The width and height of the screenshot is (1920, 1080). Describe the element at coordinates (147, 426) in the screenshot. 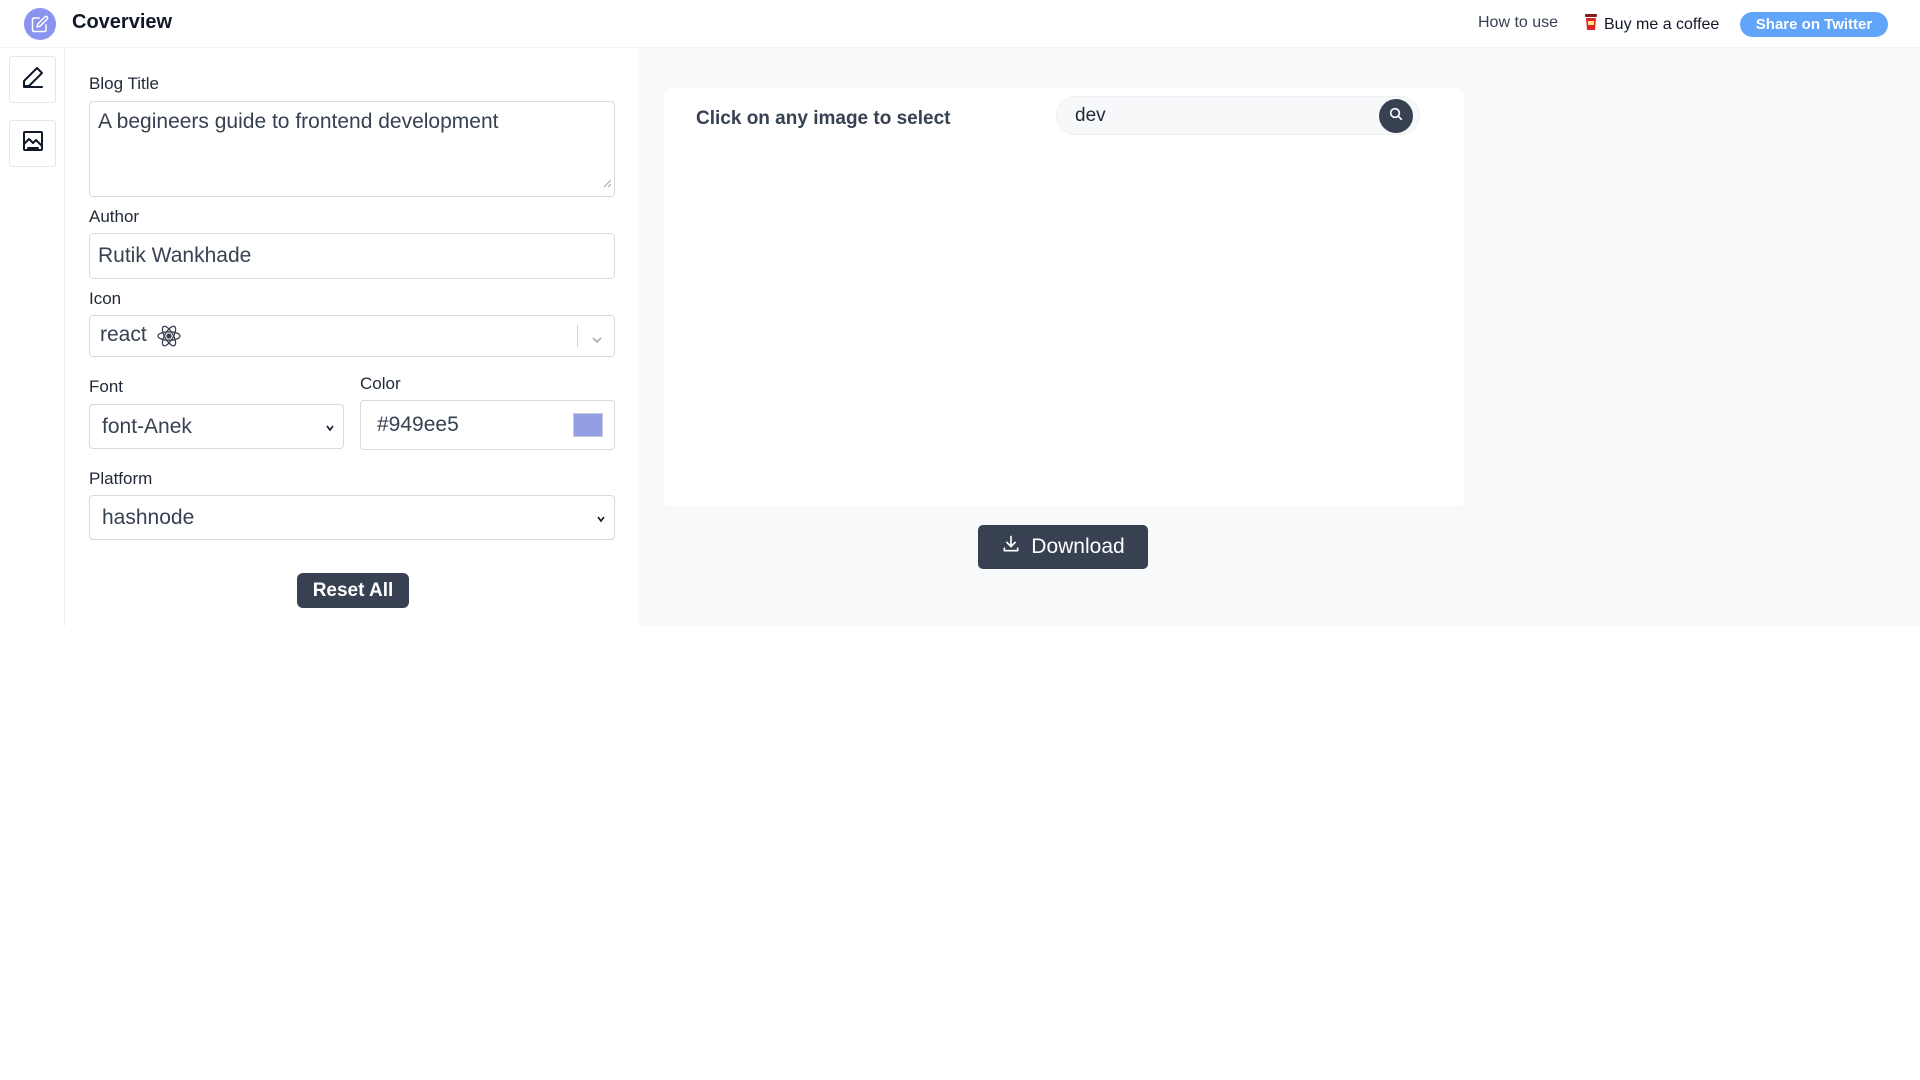

I see `font-select-value: font-Anek` at that location.